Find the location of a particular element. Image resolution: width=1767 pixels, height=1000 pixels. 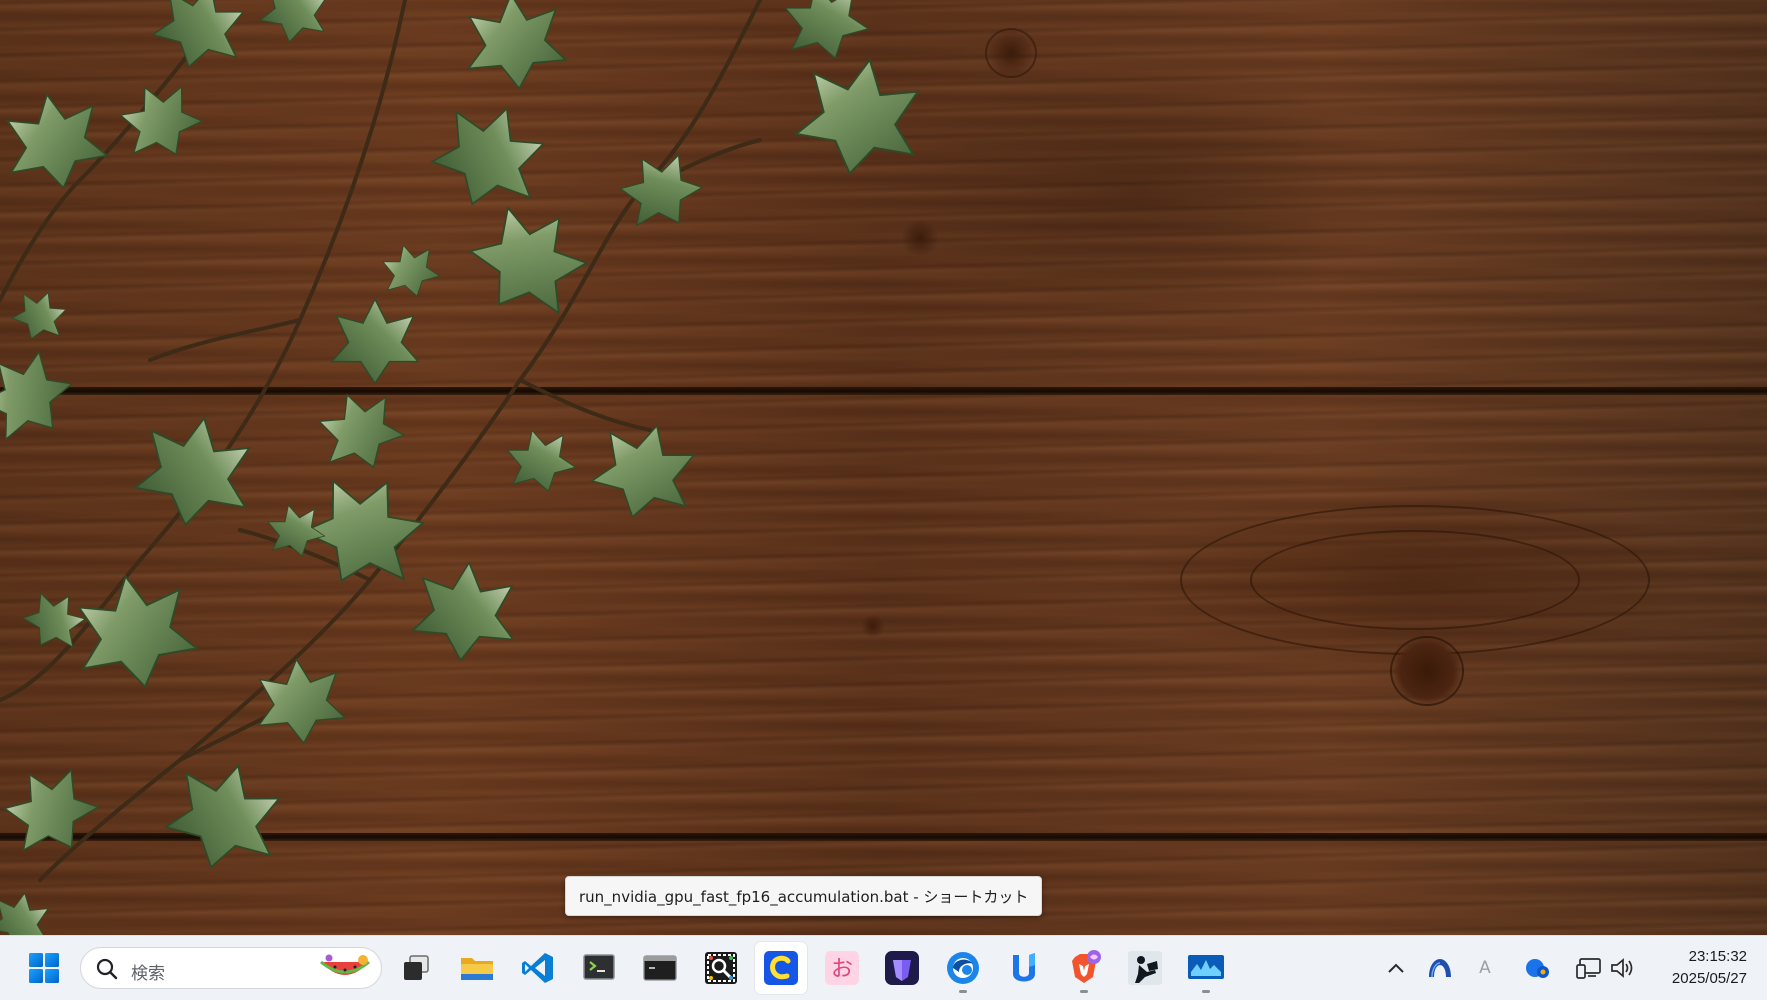

taskbar-app-o-app: お is located at coordinates (842, 968).